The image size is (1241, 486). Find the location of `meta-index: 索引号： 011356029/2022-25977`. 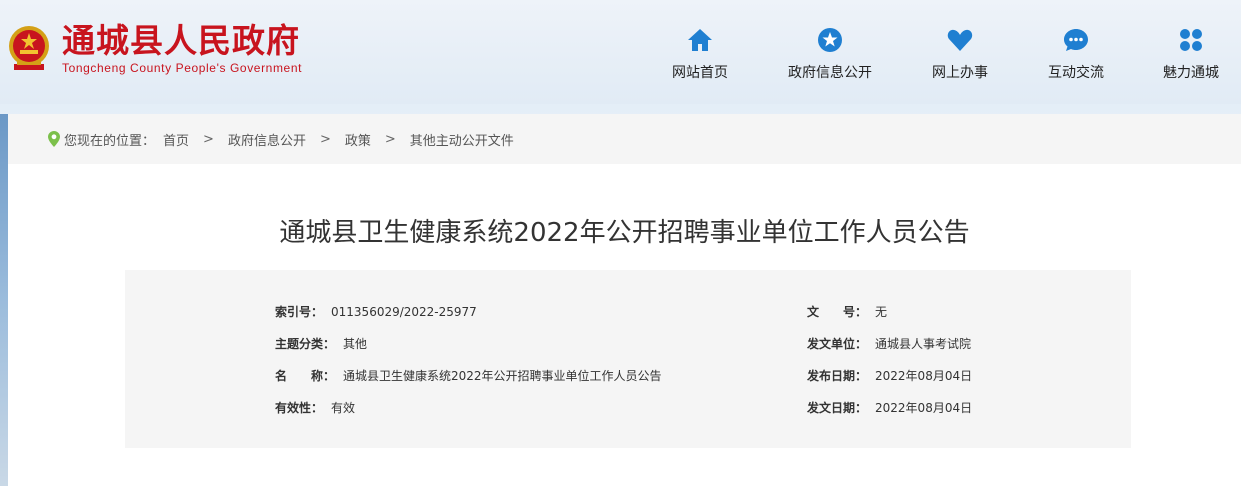

meta-index: 索引号： 011356029/2022-25977 is located at coordinates (376, 312).